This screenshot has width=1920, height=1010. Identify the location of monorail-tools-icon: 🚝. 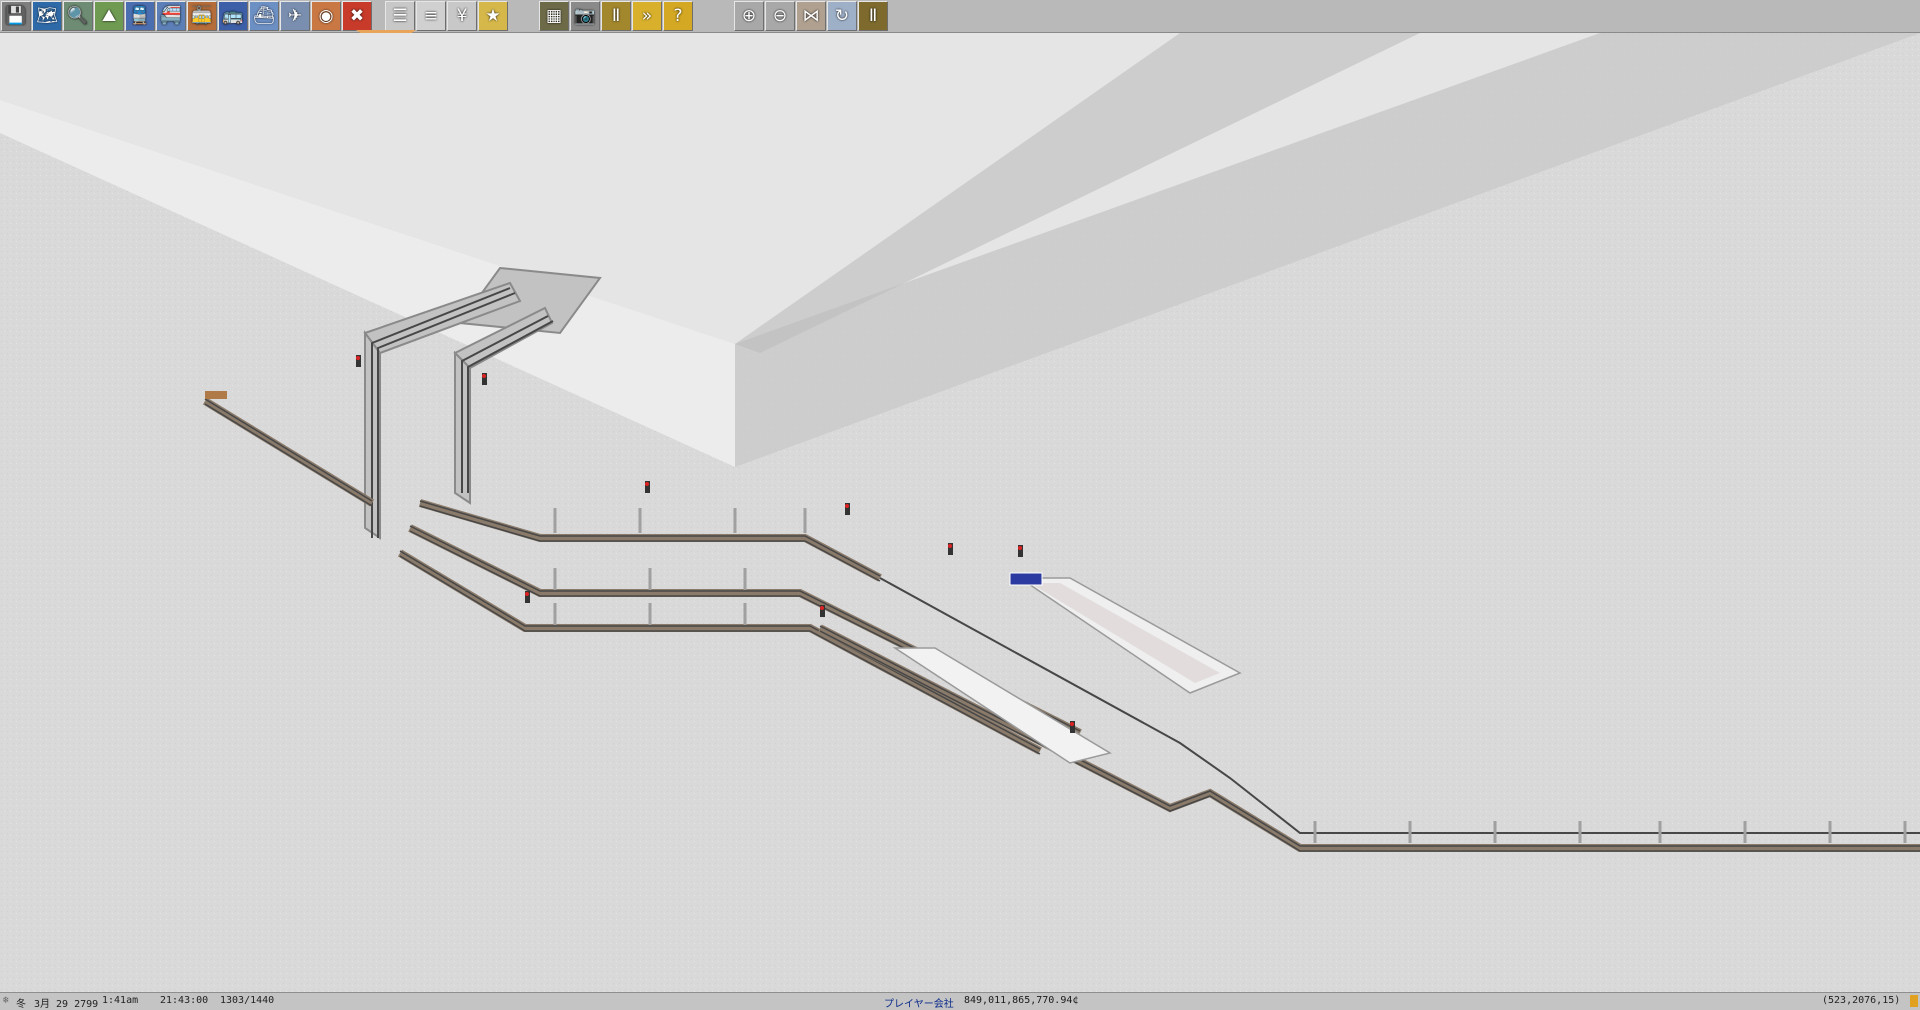
(171, 15).